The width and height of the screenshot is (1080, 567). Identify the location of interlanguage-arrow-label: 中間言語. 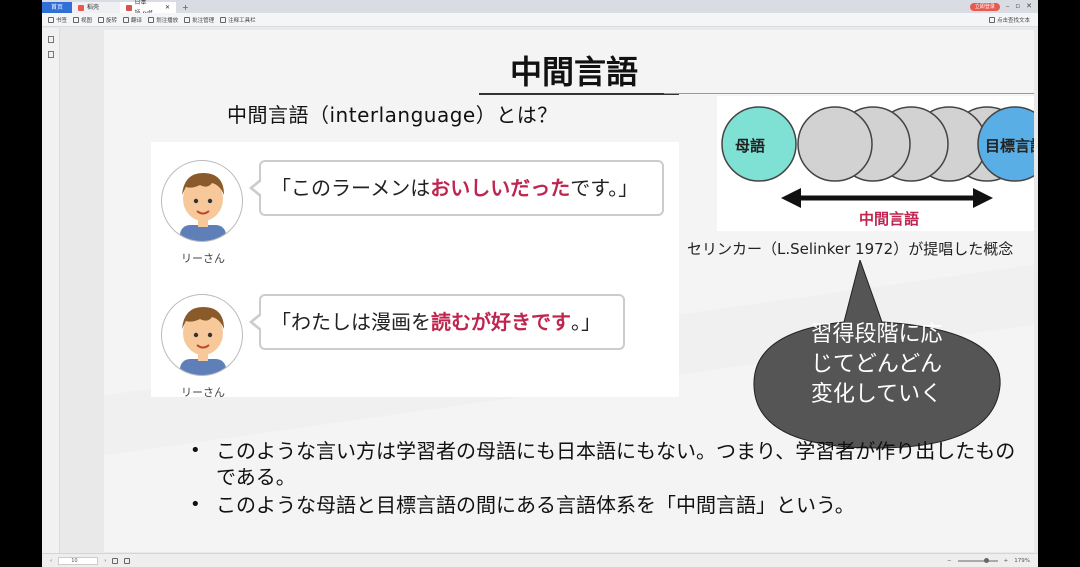
(889, 219).